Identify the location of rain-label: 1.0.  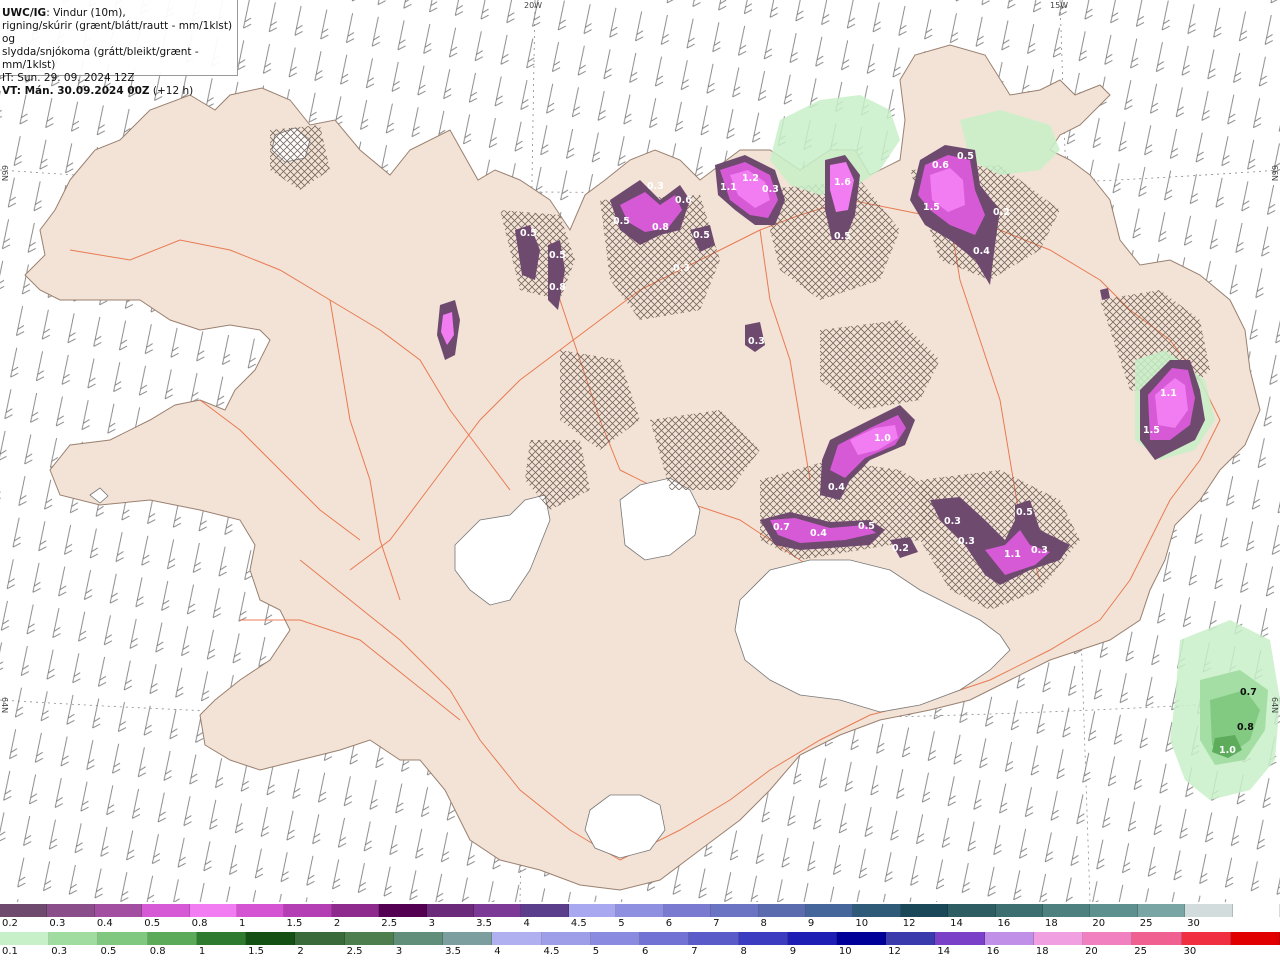
(1227, 750).